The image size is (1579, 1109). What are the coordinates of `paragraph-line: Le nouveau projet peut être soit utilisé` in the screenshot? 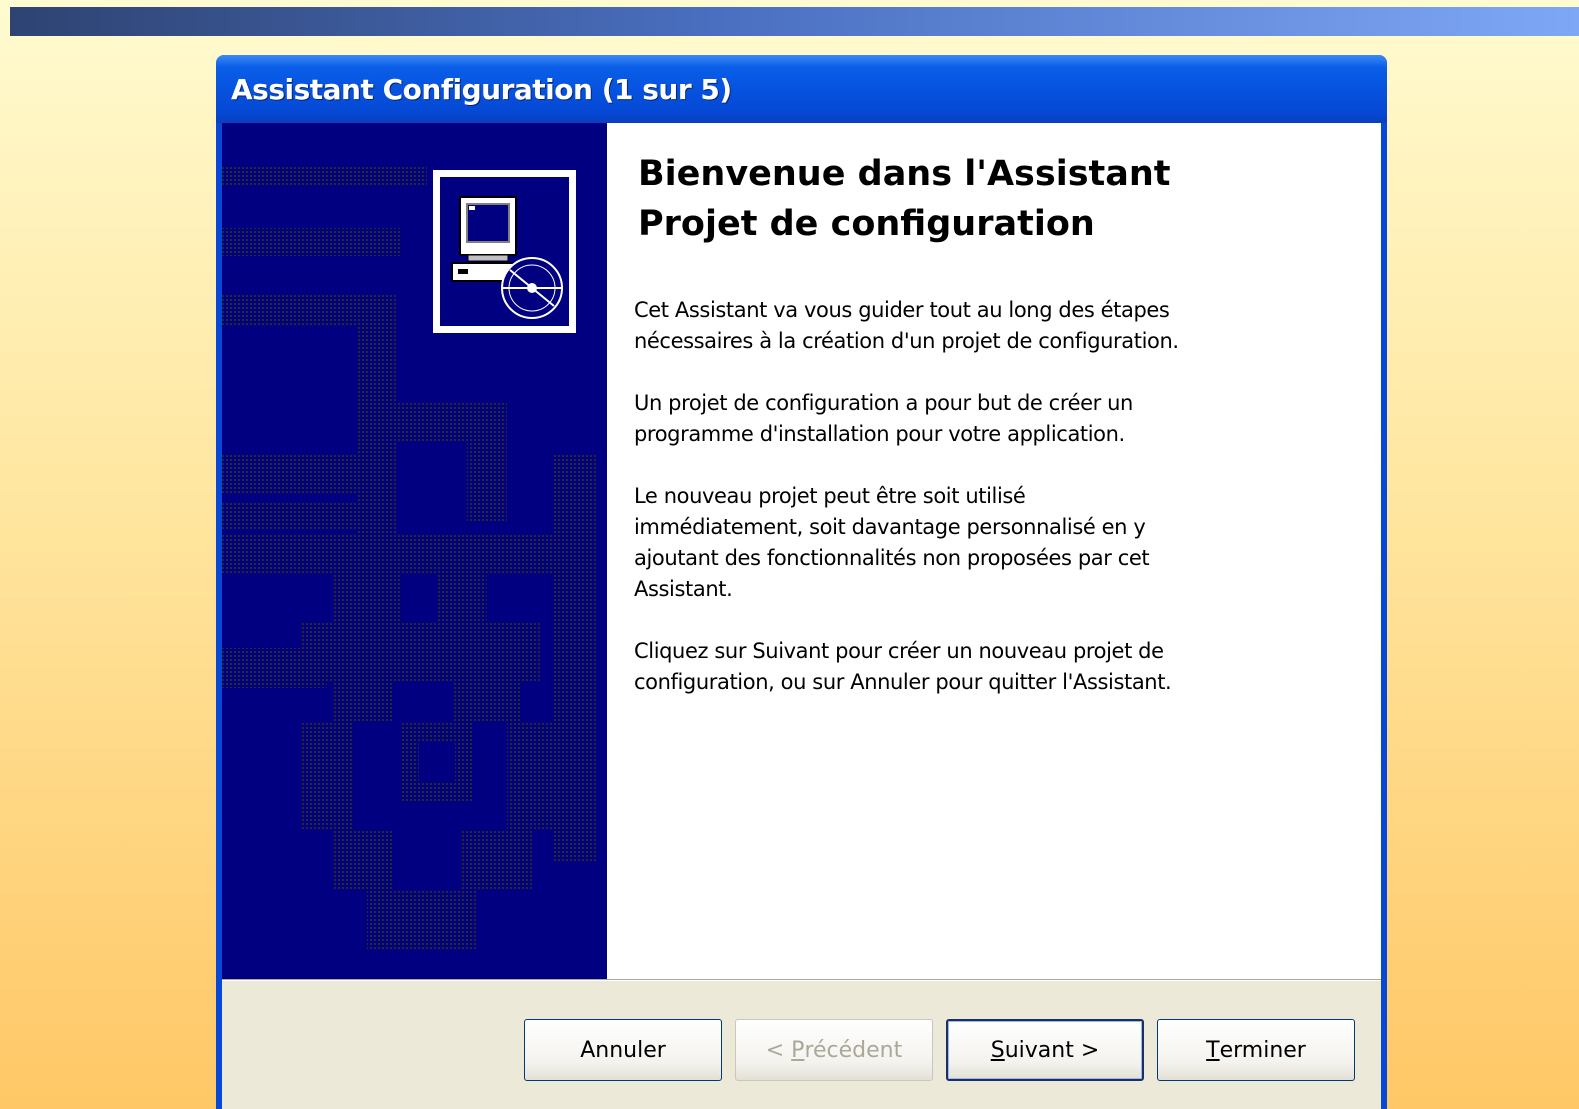 It's located at (830, 496).